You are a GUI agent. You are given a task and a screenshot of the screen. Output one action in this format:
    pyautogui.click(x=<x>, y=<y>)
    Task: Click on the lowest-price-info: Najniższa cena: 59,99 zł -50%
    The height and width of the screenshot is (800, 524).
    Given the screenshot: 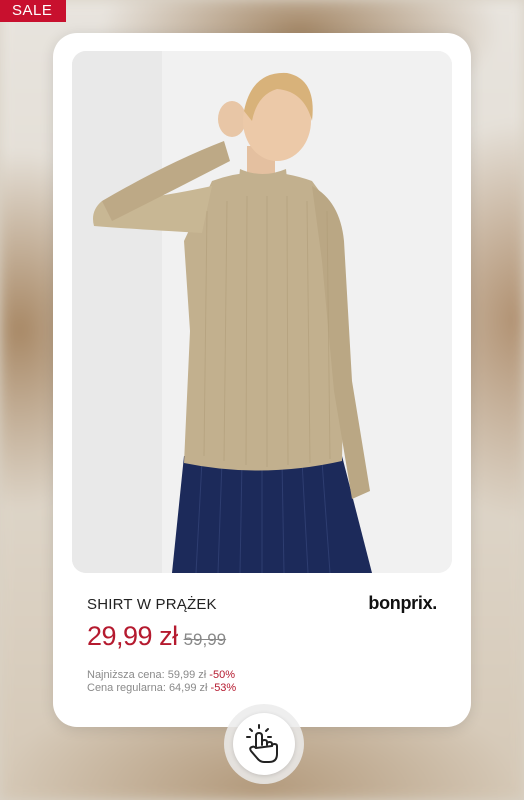 What is the action you would take?
    pyautogui.click(x=161, y=675)
    